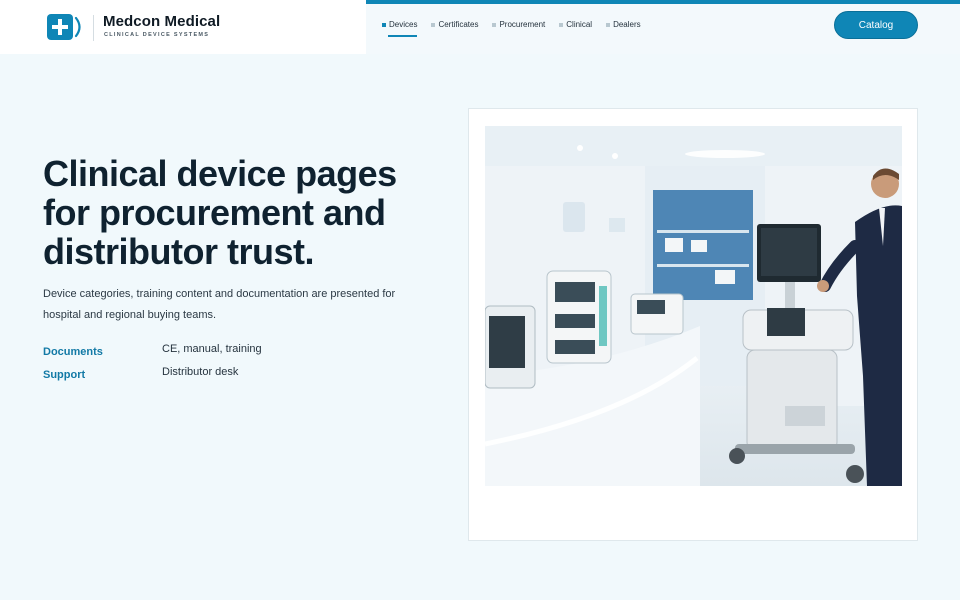  What do you see at coordinates (64, 375) in the screenshot?
I see `fact-label: Support` at bounding box center [64, 375].